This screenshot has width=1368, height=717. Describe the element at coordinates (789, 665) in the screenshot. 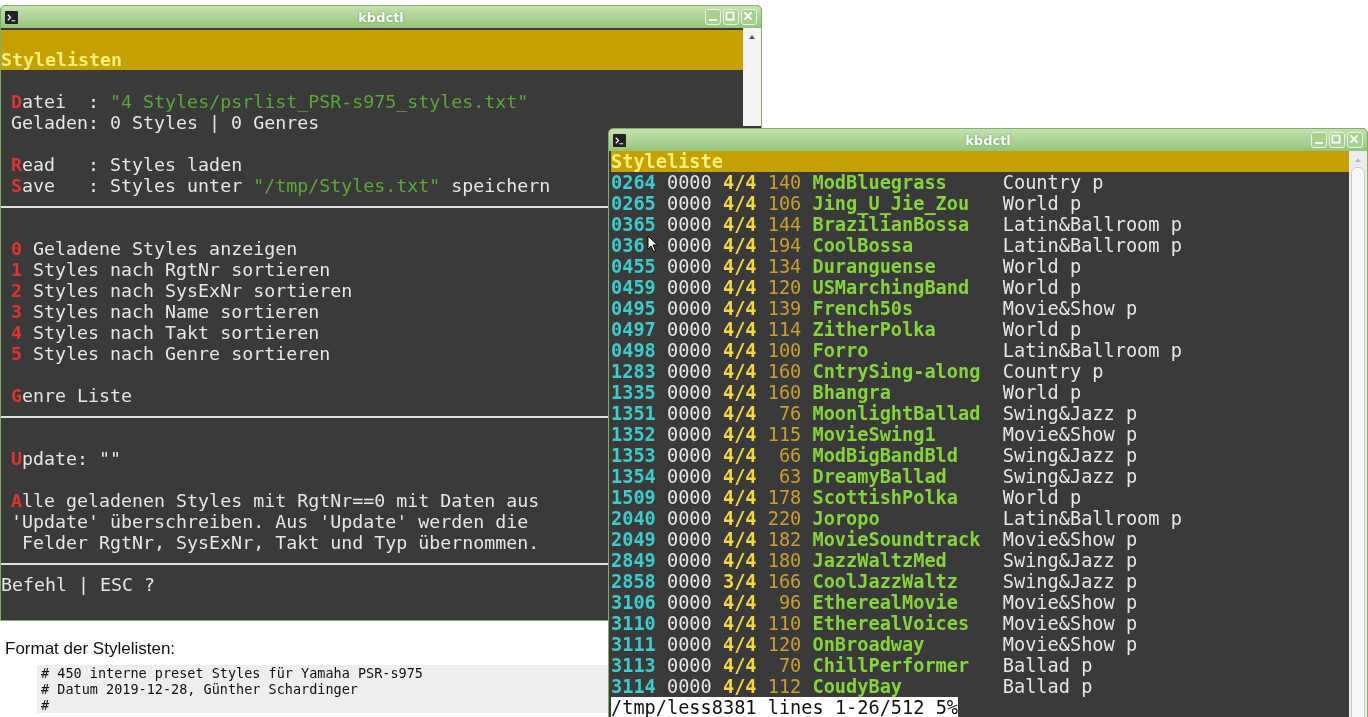

I see `table-cell-text: 70` at that location.